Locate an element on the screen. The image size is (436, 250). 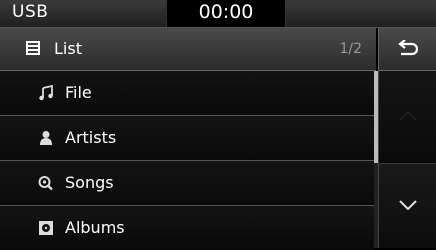
list-item-label: Songs is located at coordinates (89, 182).